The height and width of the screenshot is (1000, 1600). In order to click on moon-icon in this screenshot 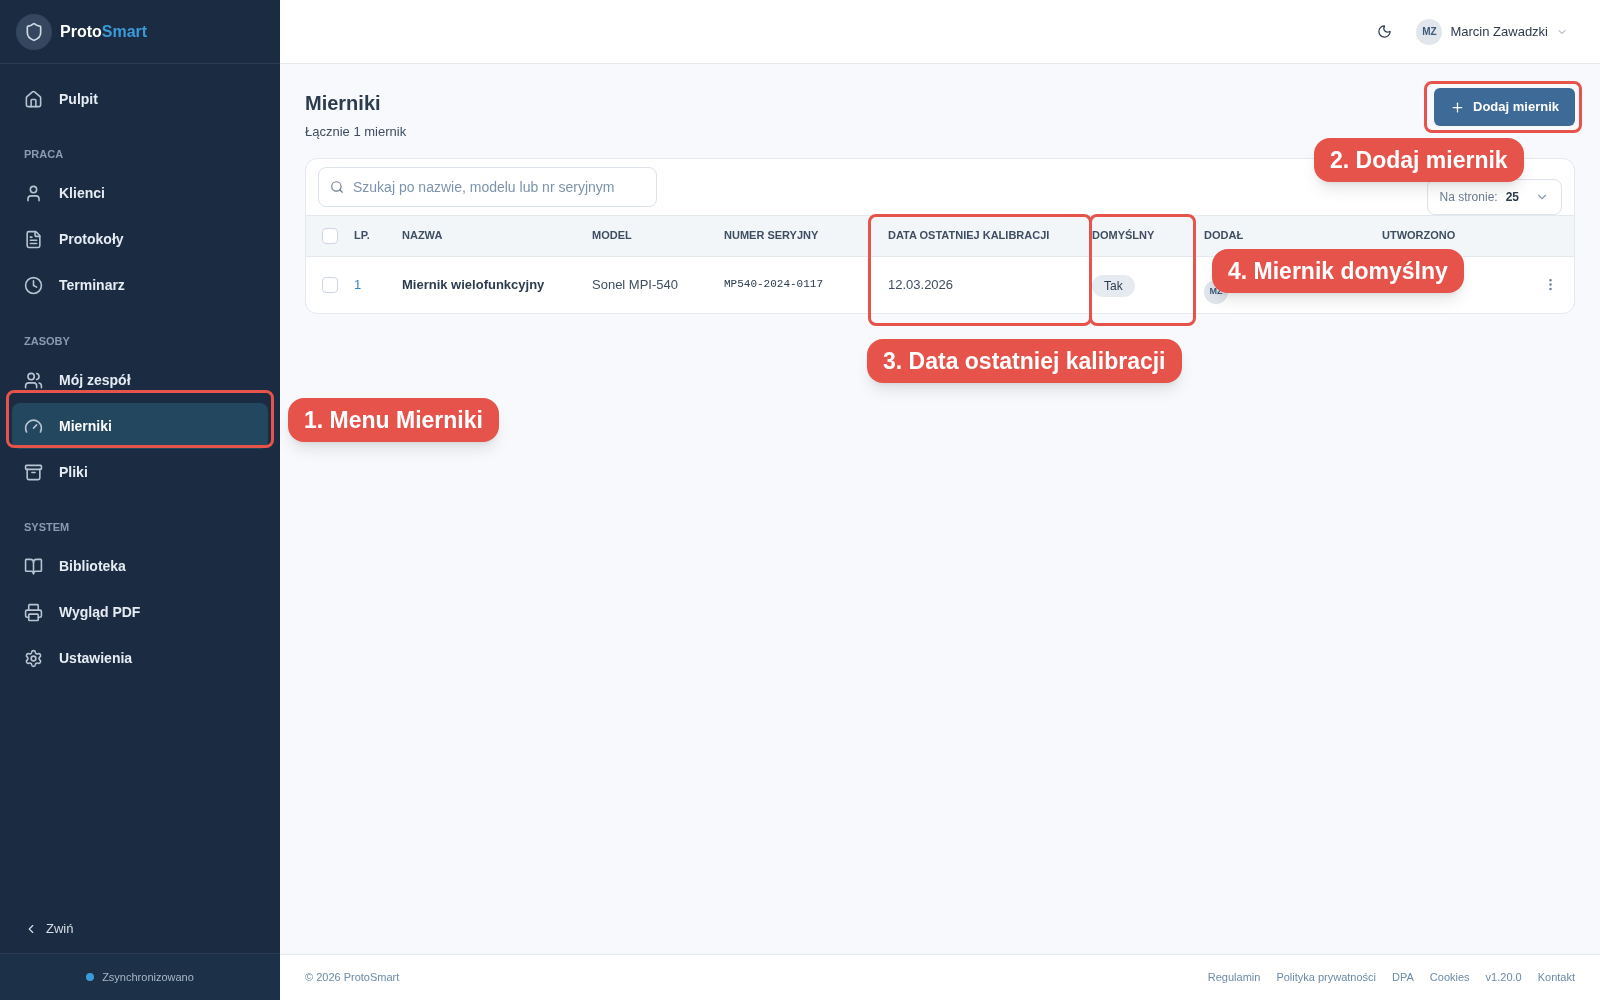, I will do `click(1385, 31)`.